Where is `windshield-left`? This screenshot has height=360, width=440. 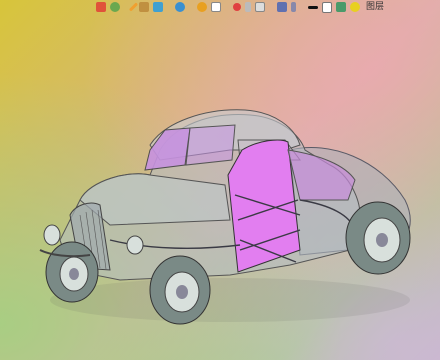 windshield-left is located at coordinates (167, 149).